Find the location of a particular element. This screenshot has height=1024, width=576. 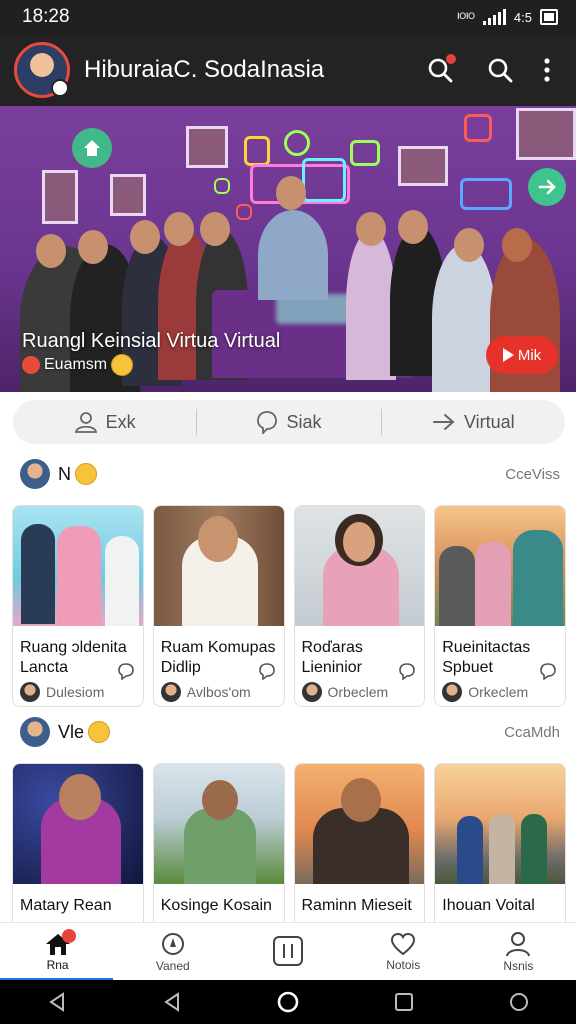

nav-vaned: Vaned is located at coordinates (172, 951).